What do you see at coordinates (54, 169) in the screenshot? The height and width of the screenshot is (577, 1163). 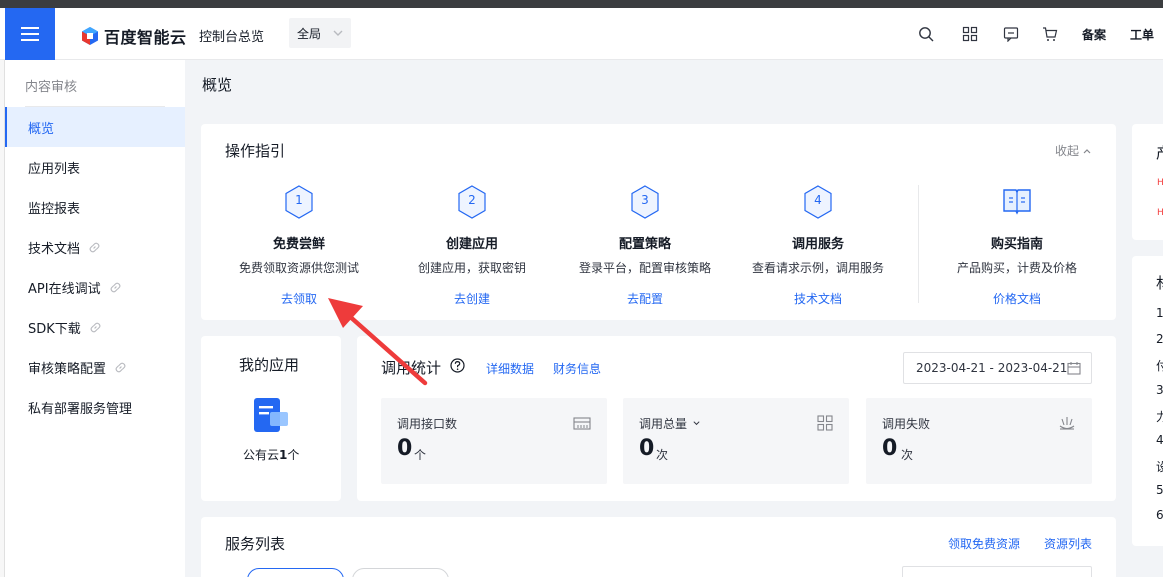 I see `sidebar-item-label: 应用列表` at bounding box center [54, 169].